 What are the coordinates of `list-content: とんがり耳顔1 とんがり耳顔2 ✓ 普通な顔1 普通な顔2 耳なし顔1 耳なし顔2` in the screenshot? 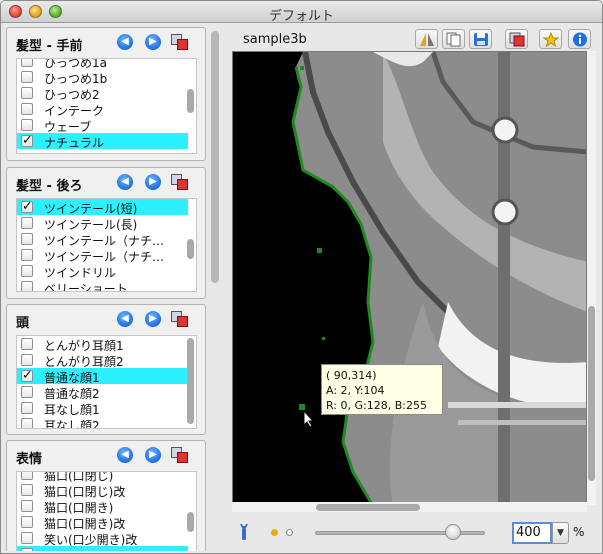 It's located at (102, 382).